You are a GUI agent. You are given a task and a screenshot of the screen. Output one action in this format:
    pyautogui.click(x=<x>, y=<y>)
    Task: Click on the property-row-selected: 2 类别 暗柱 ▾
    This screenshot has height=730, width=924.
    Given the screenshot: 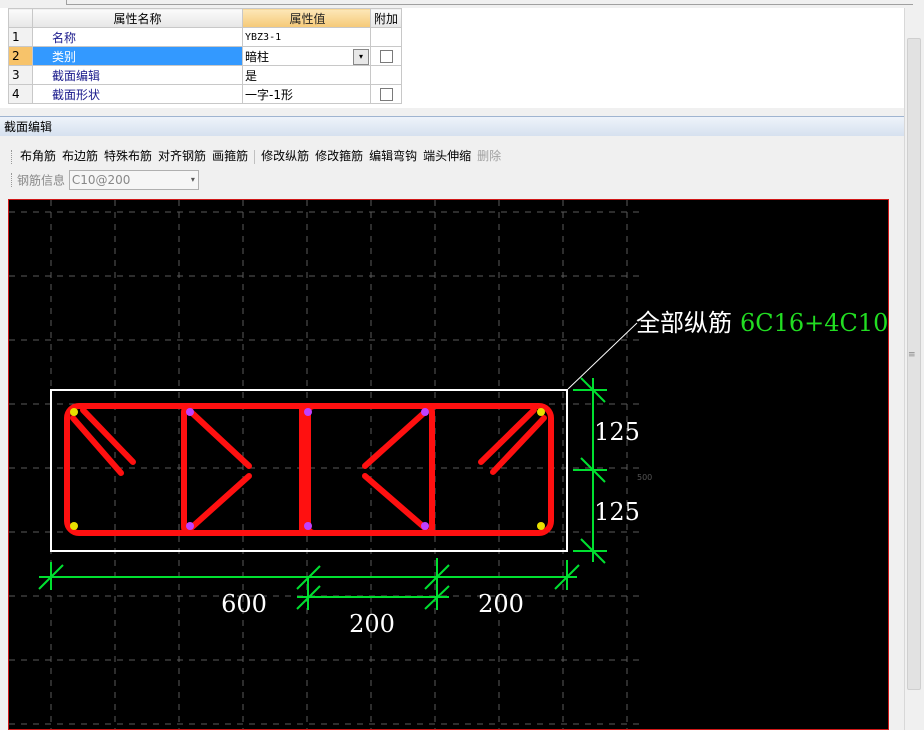 What is the action you would take?
    pyautogui.click(x=205, y=56)
    